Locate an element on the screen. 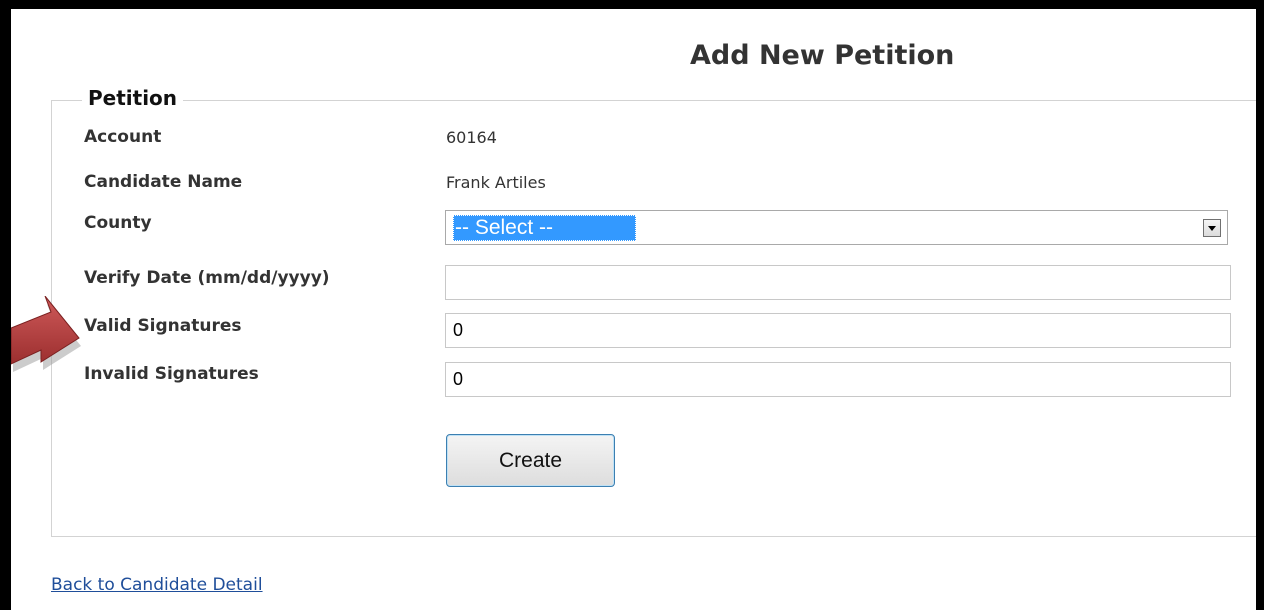 The width and height of the screenshot is (1264, 610). fieldset-legend: Petition is located at coordinates (133, 98).